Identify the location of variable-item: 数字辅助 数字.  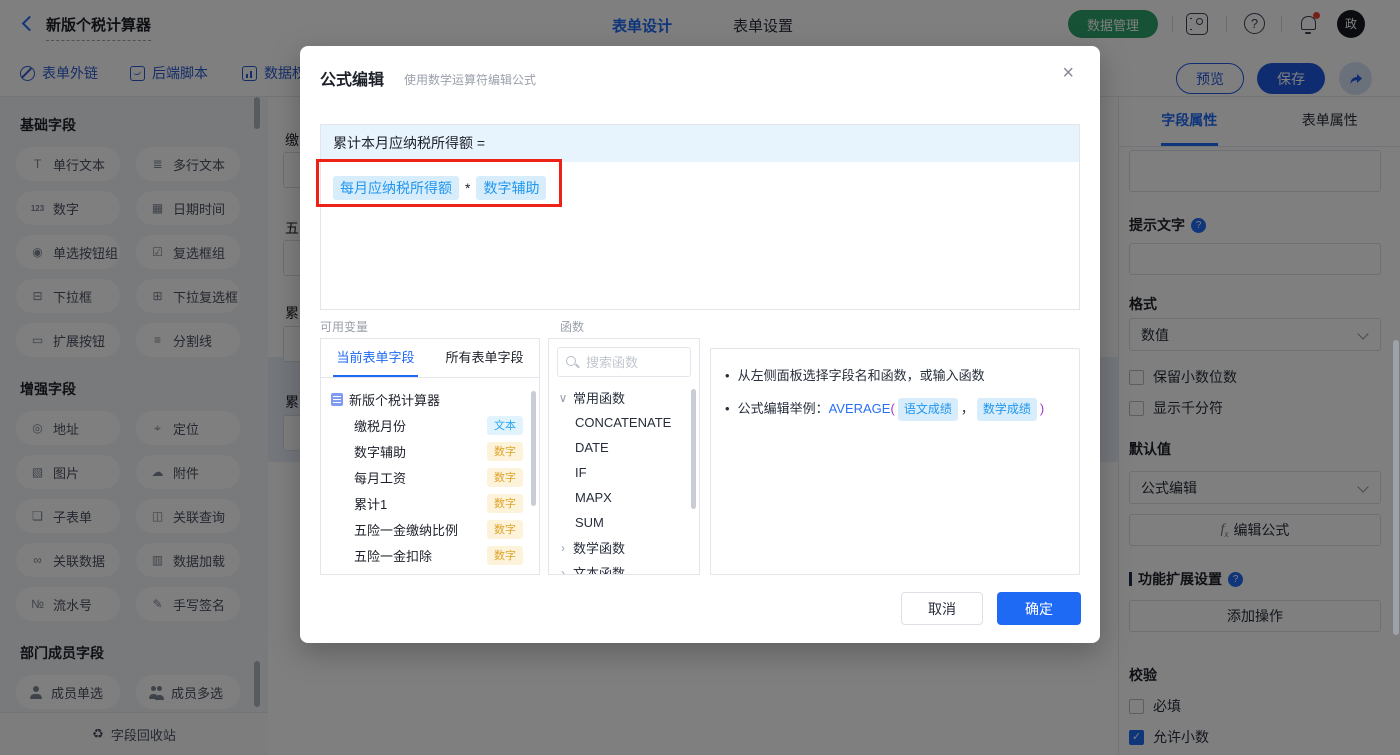
(430, 451).